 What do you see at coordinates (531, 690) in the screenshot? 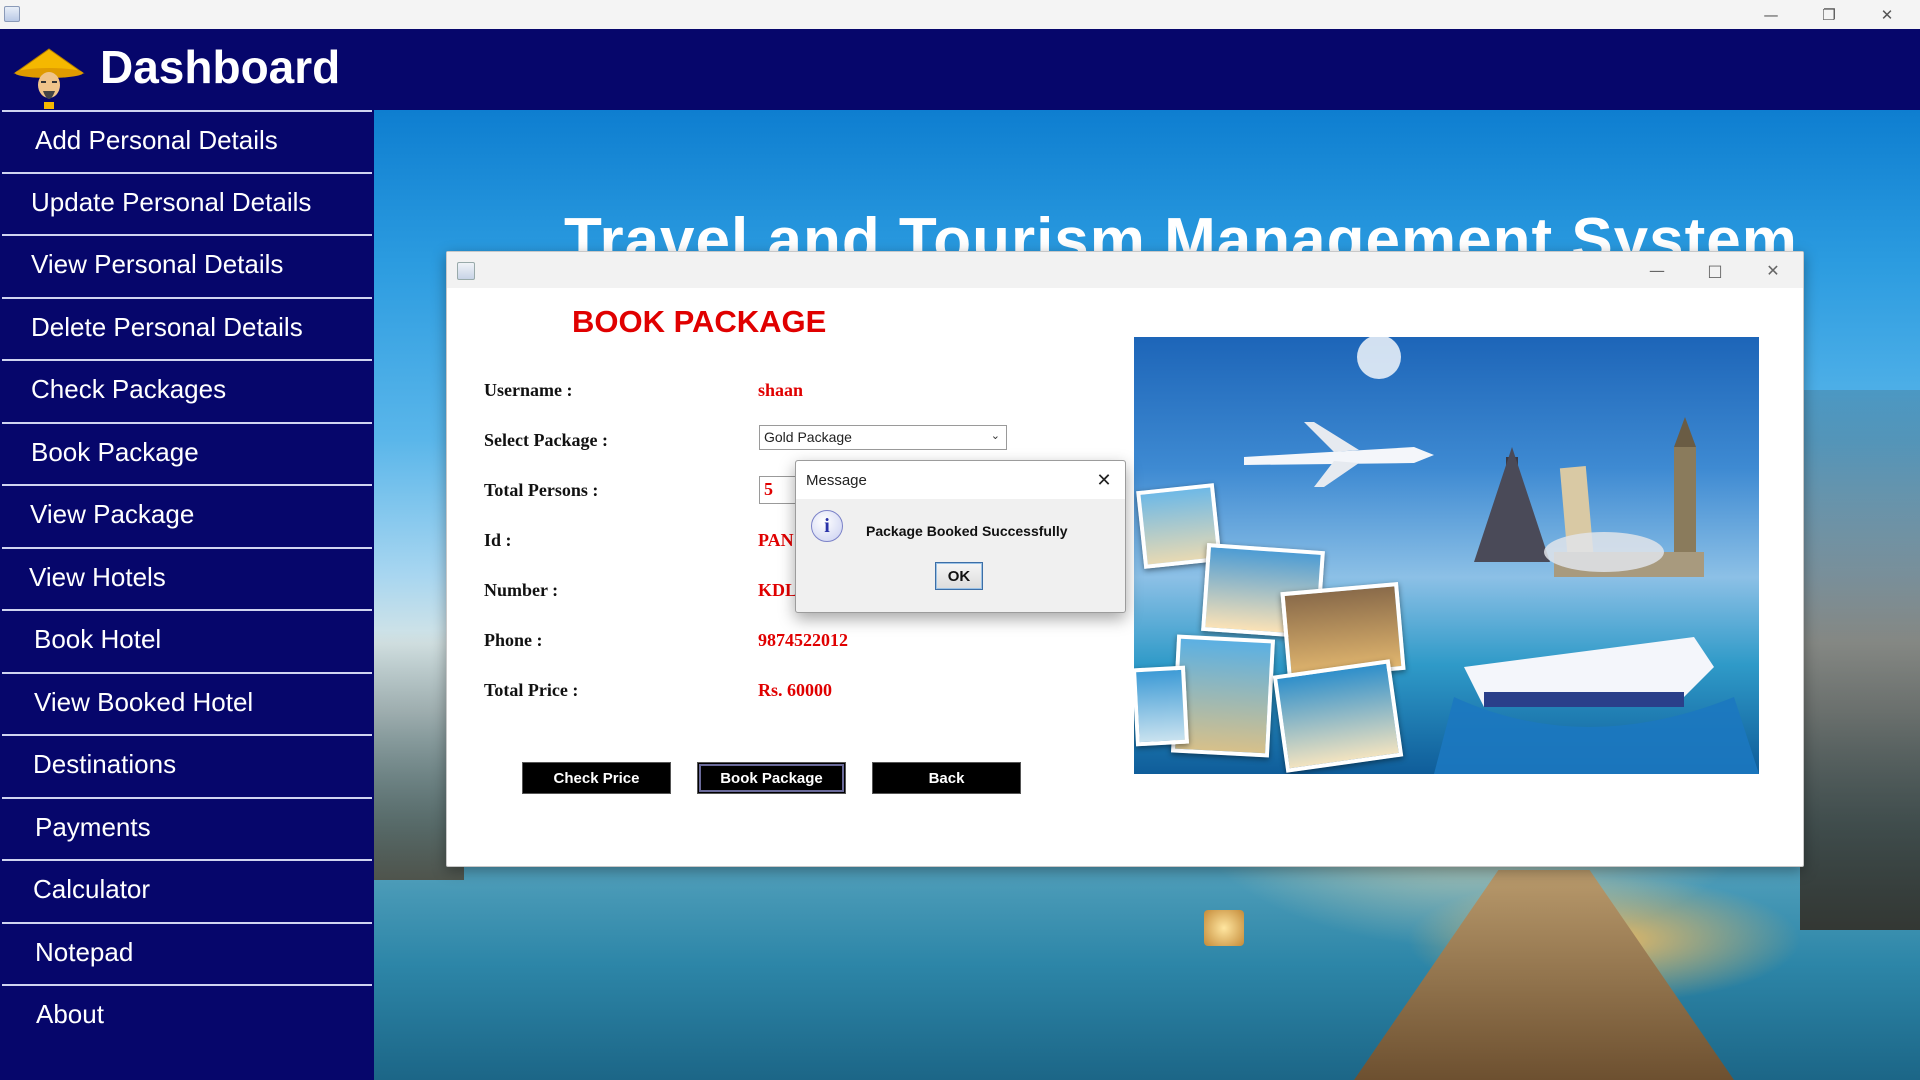
I see `total-price-label: Total Price :` at bounding box center [531, 690].